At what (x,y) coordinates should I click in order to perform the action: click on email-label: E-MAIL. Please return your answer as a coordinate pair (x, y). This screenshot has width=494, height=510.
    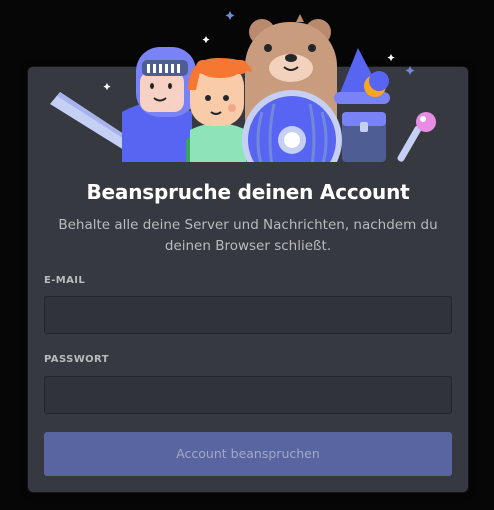
    Looking at the image, I should click on (65, 280).